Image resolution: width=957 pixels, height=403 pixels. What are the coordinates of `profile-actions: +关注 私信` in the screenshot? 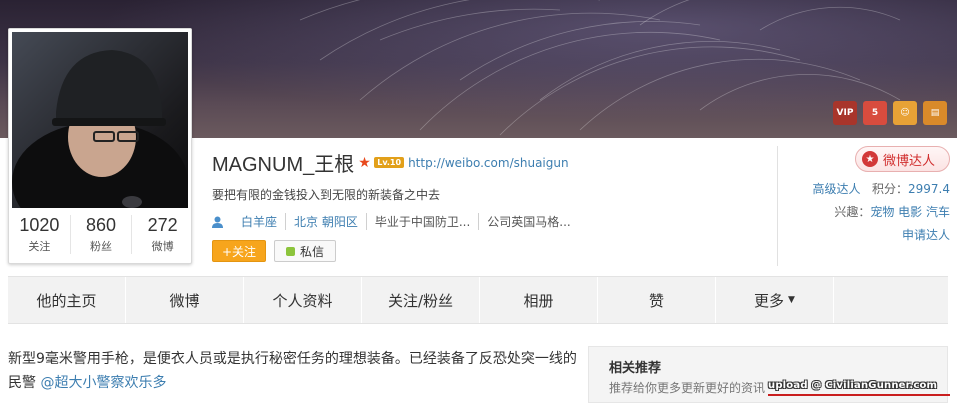 It's located at (492, 251).